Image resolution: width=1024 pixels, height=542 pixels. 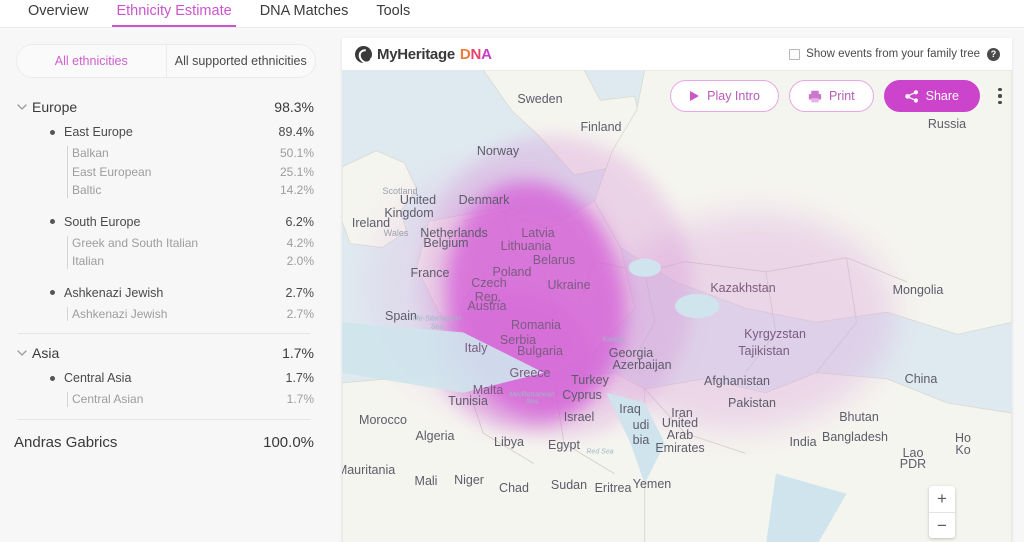 What do you see at coordinates (393, 11) in the screenshot?
I see `tab-tools: Tools` at bounding box center [393, 11].